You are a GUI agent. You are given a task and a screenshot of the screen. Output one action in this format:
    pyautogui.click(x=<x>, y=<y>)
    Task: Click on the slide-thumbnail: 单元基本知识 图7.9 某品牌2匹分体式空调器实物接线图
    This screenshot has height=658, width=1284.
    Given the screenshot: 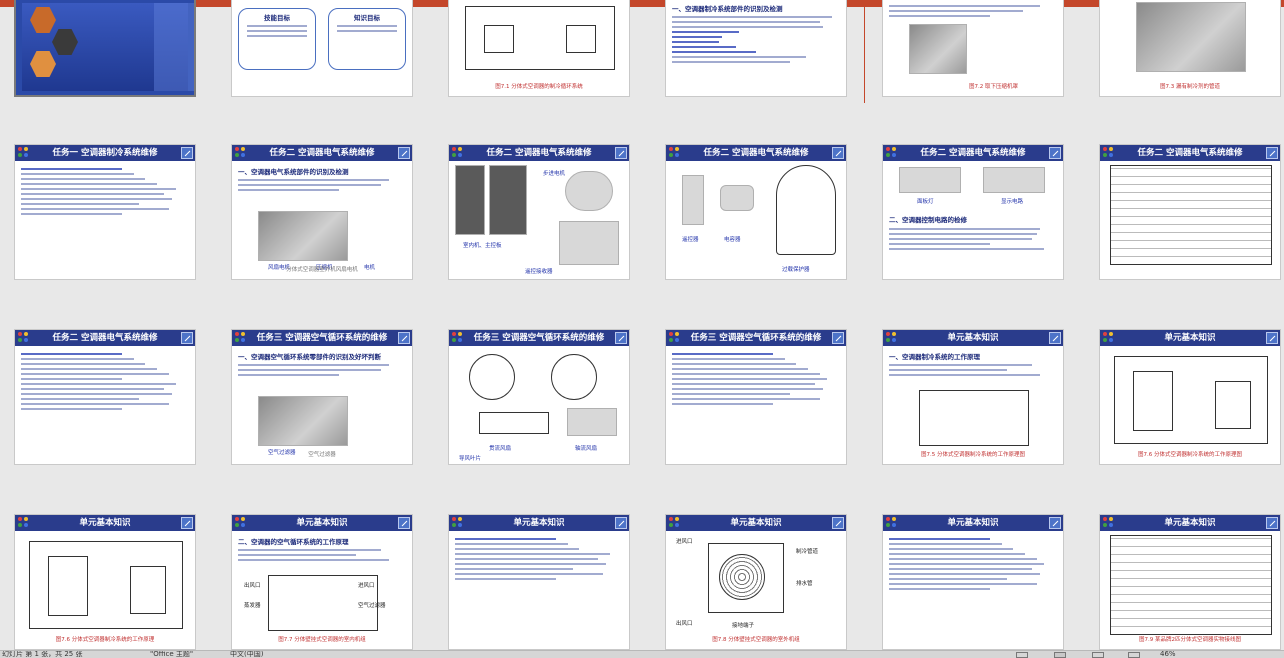 What is the action you would take?
    pyautogui.click(x=1190, y=582)
    